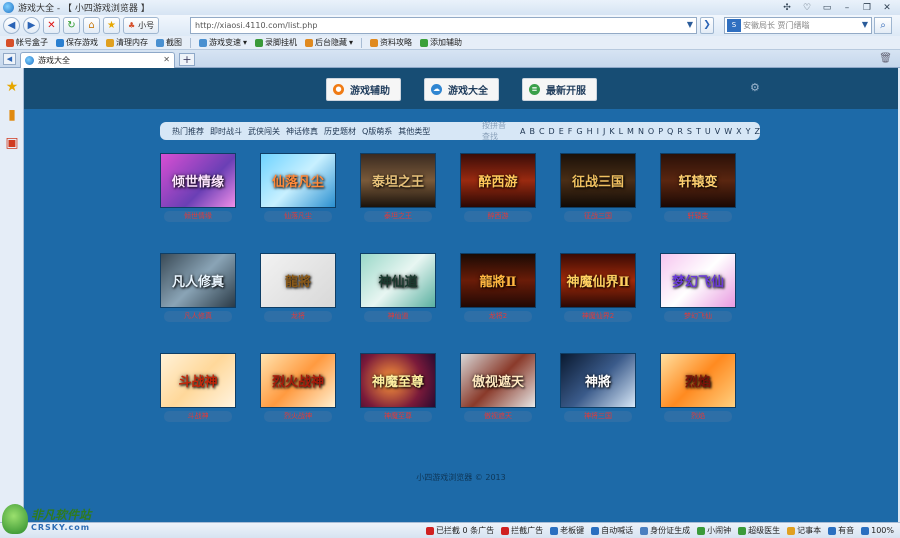 The width and height of the screenshot is (900, 538). What do you see at coordinates (707, 25) in the screenshot?
I see `go-button: ❯` at bounding box center [707, 25].